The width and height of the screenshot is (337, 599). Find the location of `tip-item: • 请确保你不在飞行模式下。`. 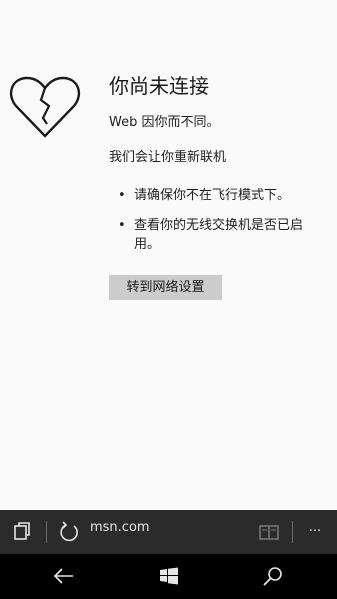

tip-item: • 请确保你不在飞行模式下。 is located at coordinates (218, 195).